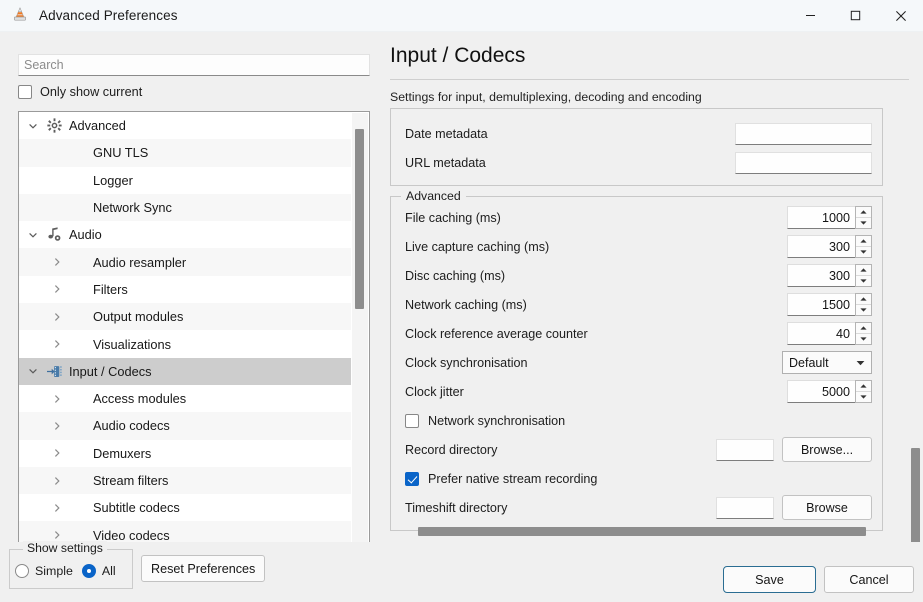 Image resolution: width=923 pixels, height=602 pixels. Describe the element at coordinates (113, 180) in the screenshot. I see `tree-item-label: Logger` at that location.